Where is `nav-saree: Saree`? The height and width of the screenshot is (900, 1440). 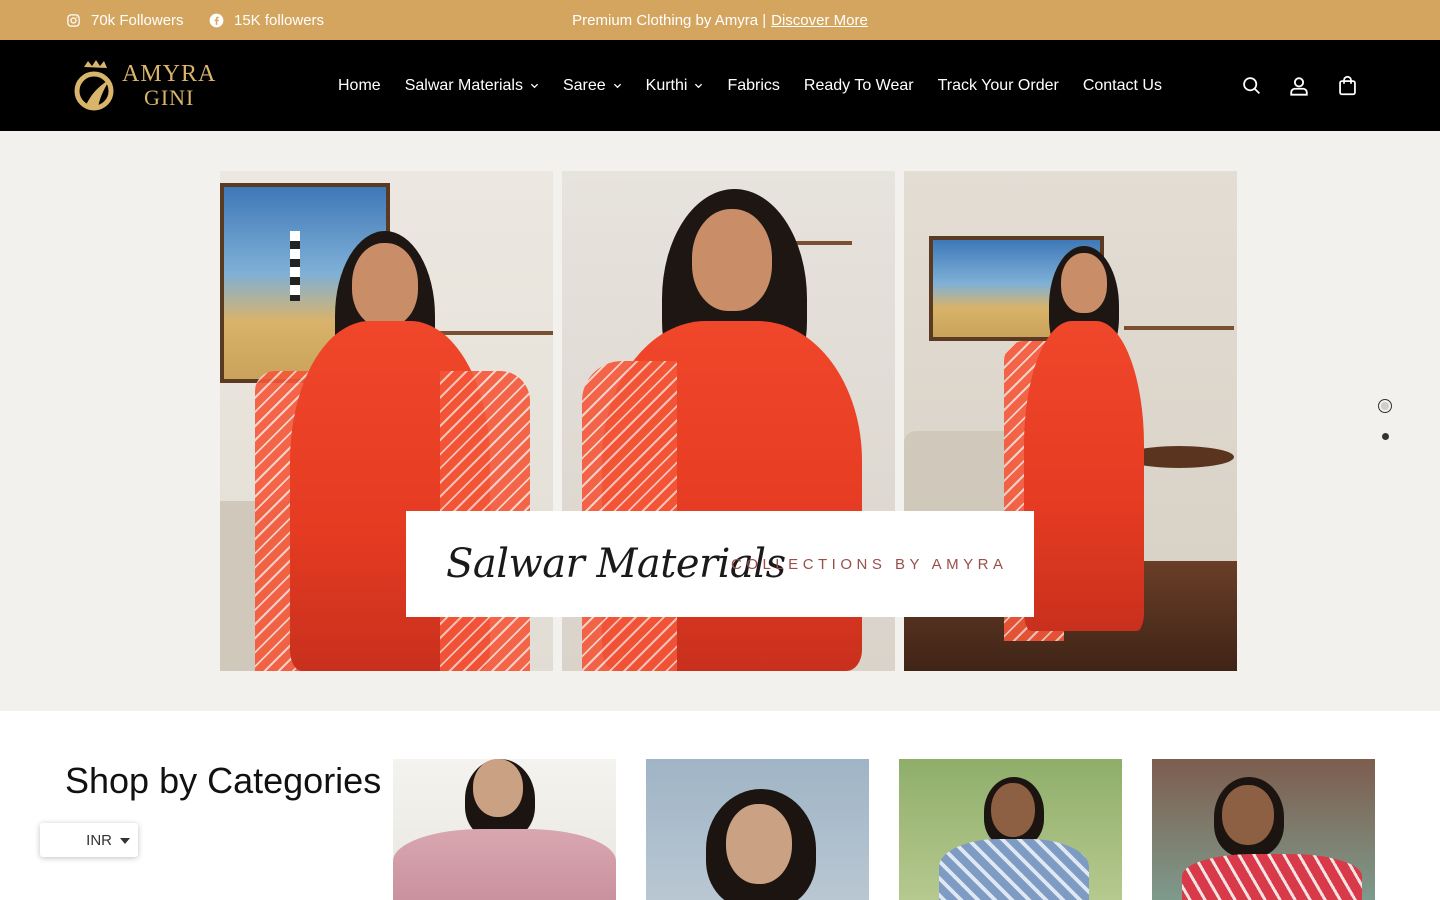 nav-saree: Saree is located at coordinates (592, 86).